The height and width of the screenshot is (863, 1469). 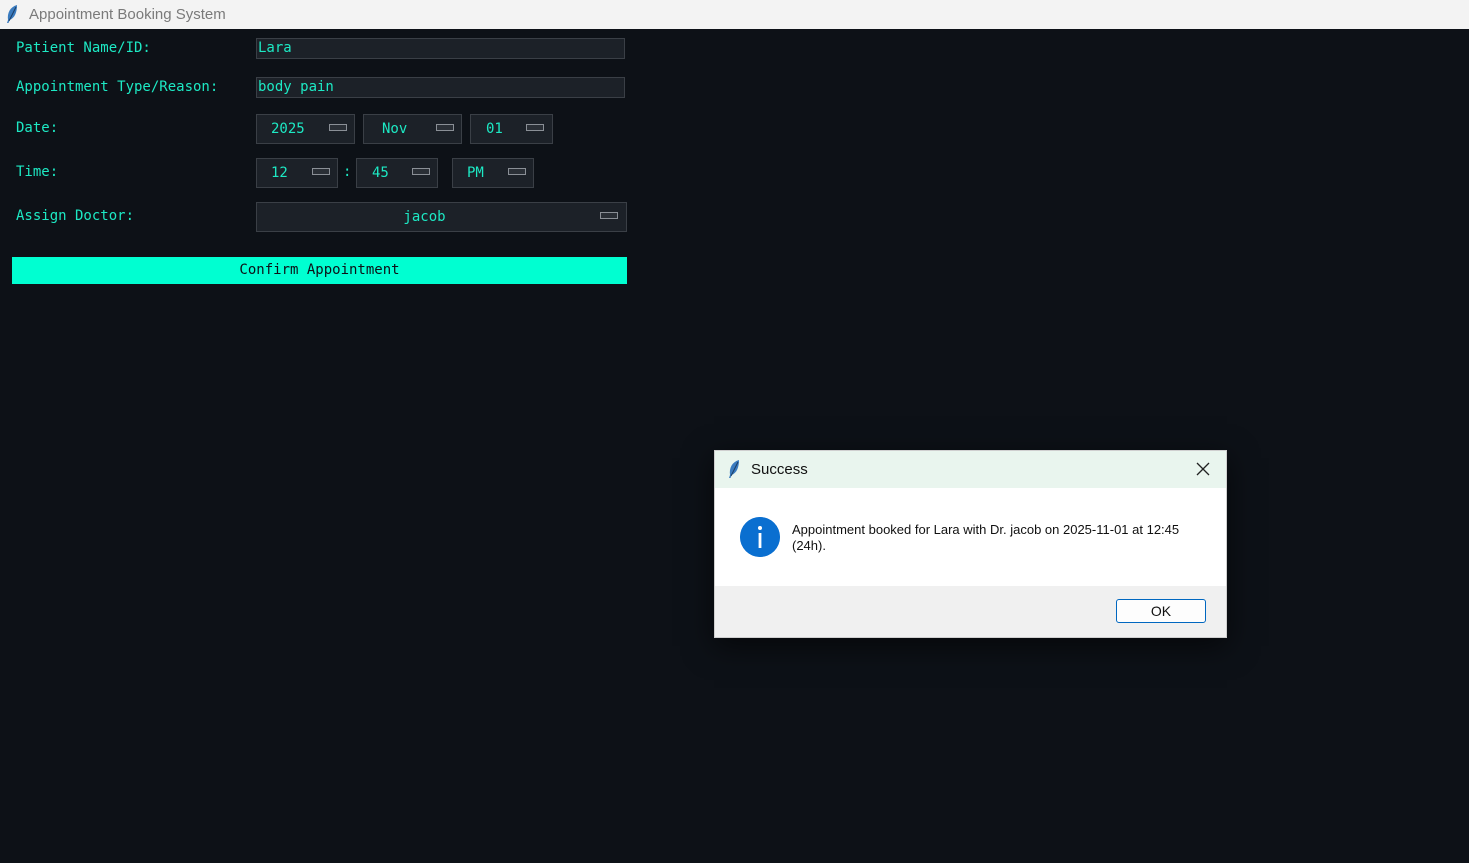 I want to click on dialog-title: Success, so click(x=779, y=469).